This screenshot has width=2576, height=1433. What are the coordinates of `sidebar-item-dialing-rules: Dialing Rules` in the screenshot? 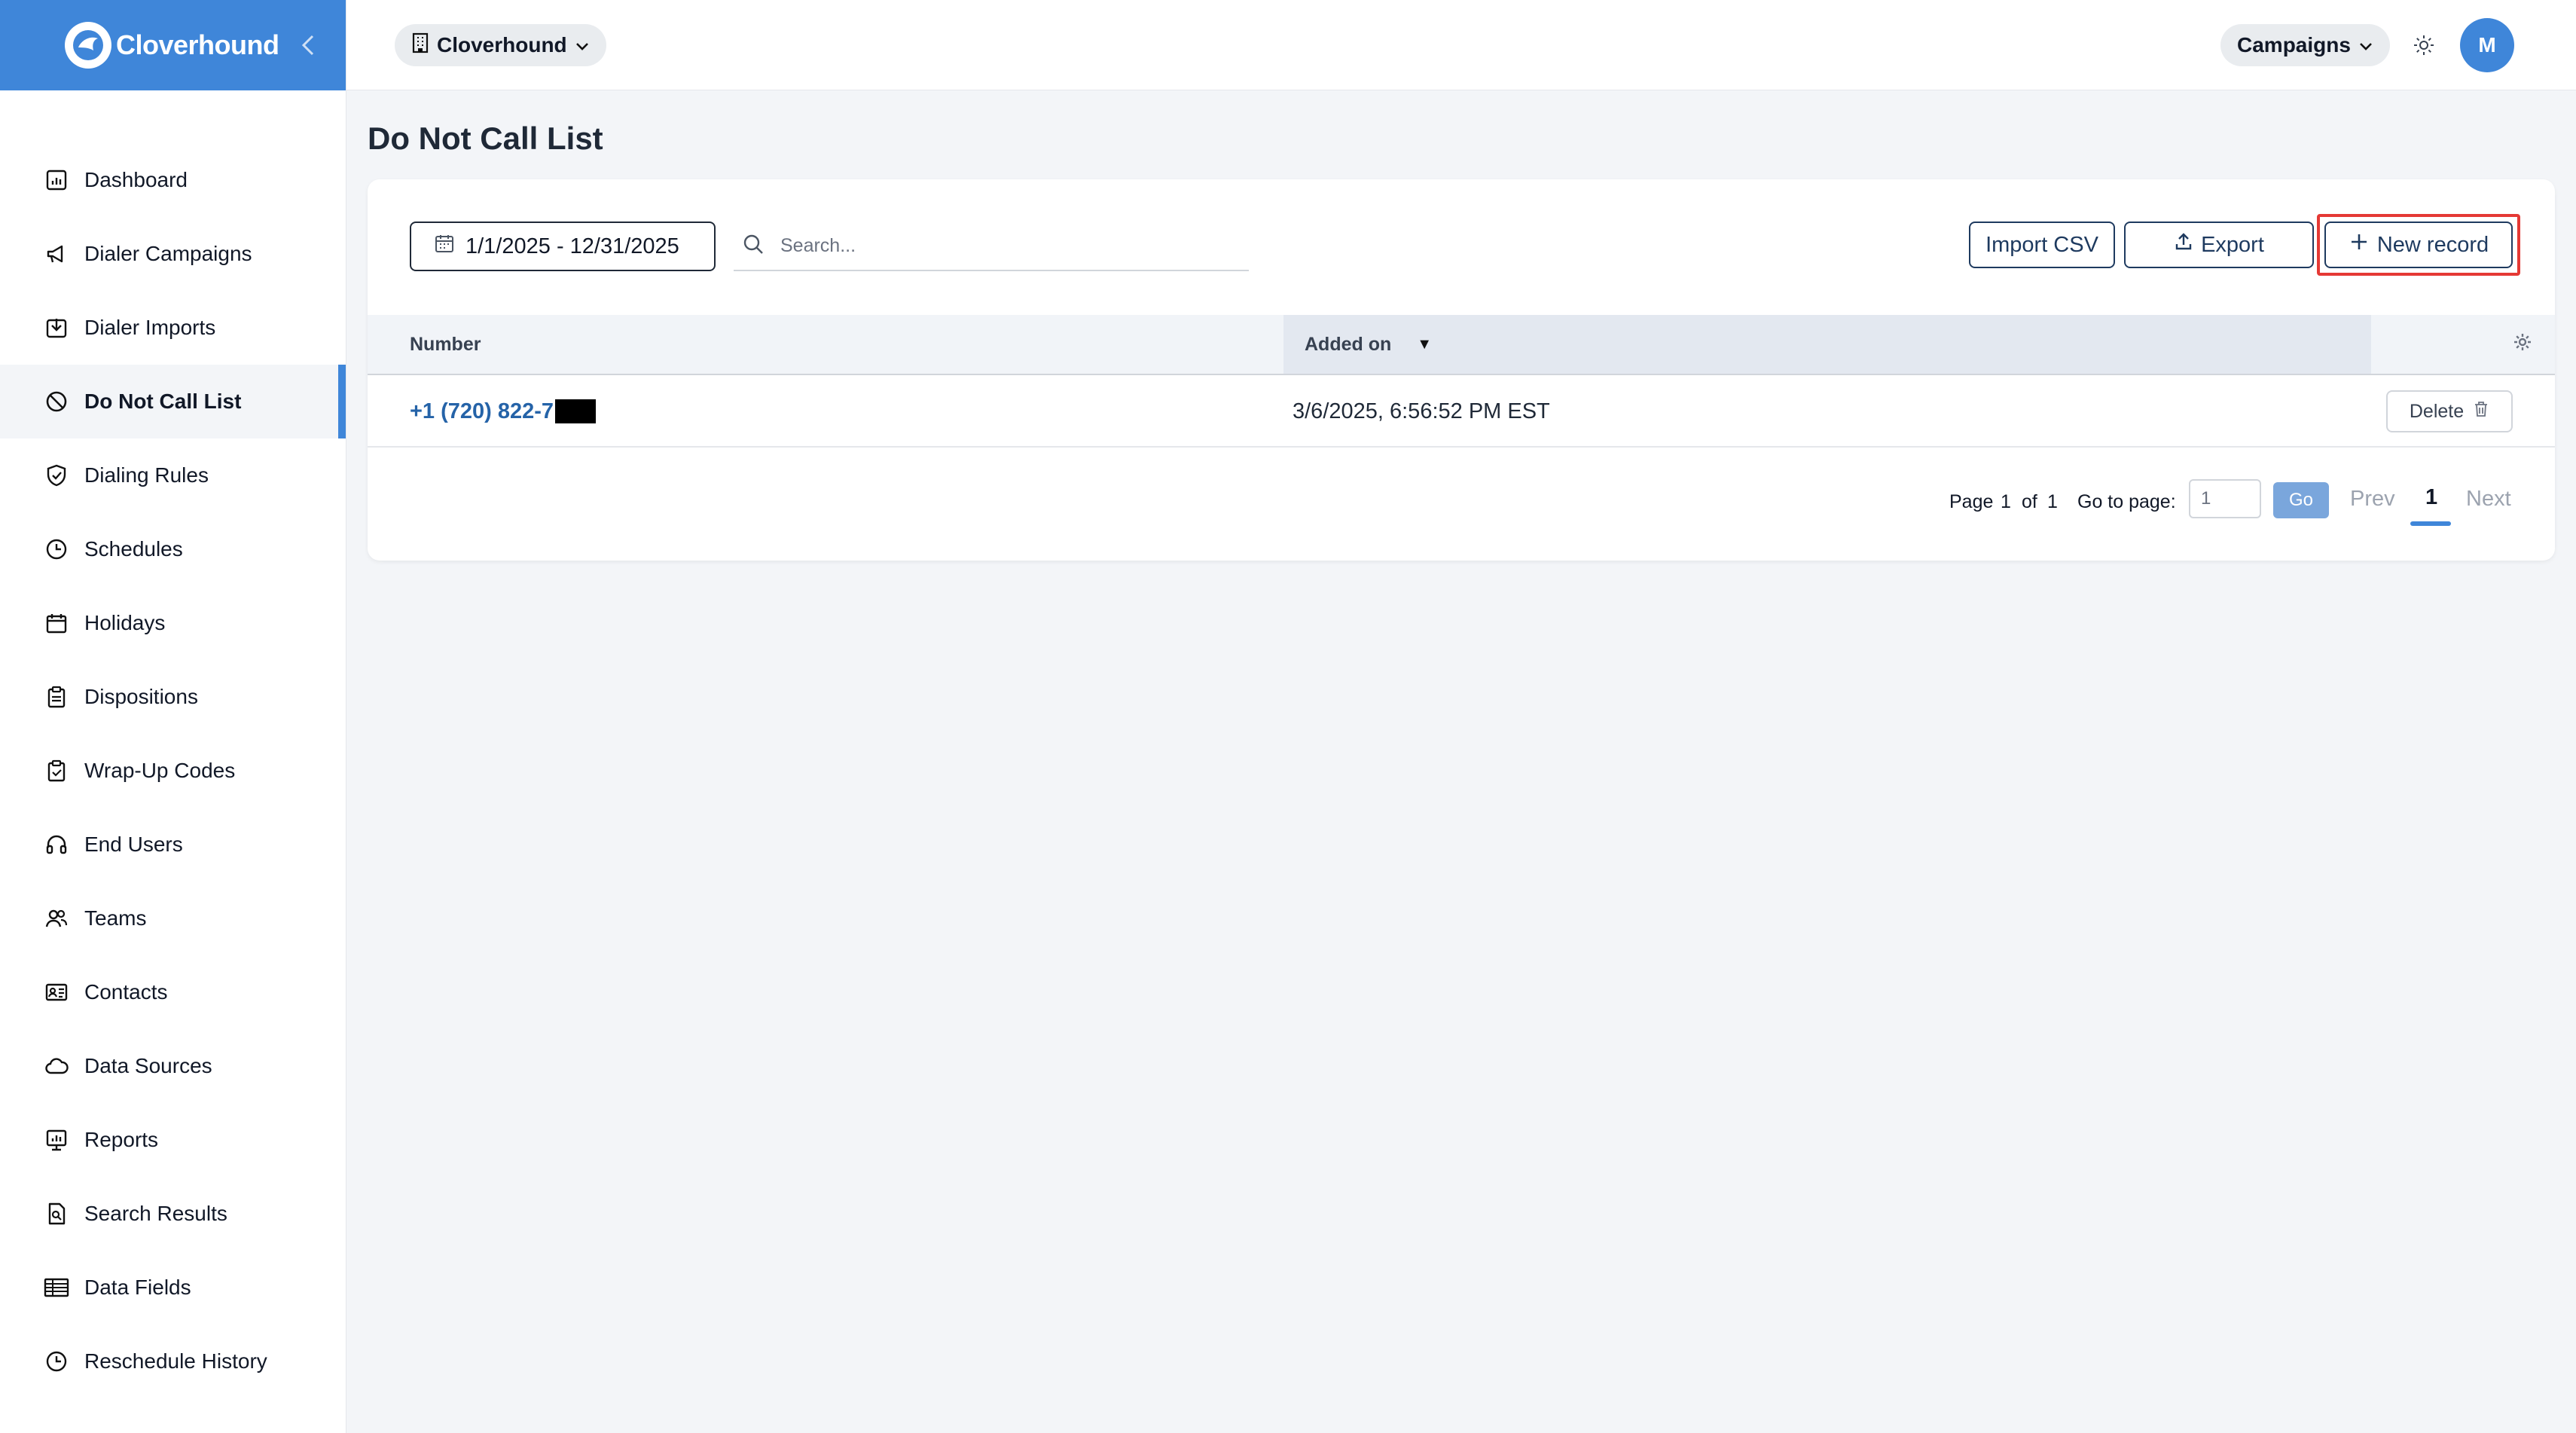 It's located at (173, 475).